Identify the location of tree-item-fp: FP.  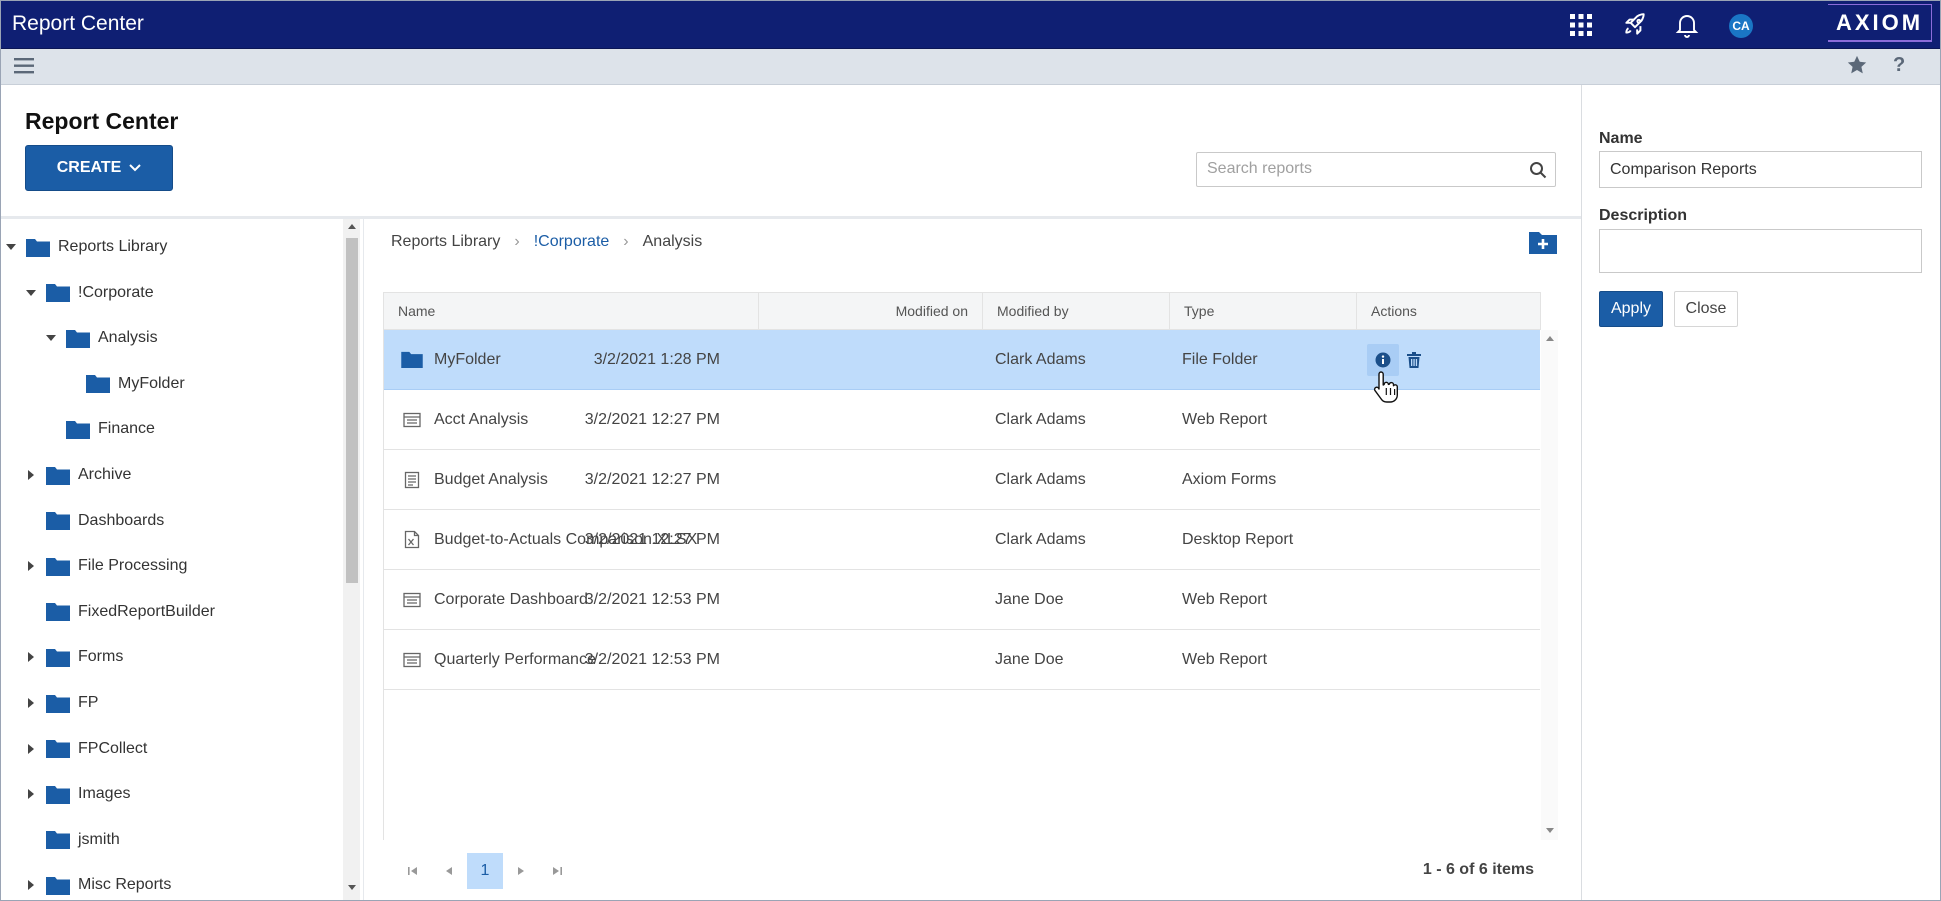
(61, 703).